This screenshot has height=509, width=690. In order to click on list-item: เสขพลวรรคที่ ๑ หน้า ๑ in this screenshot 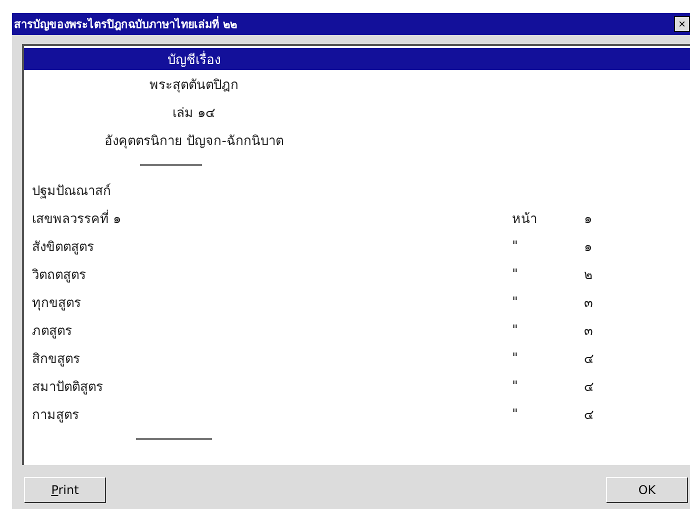, I will do `click(357, 218)`.